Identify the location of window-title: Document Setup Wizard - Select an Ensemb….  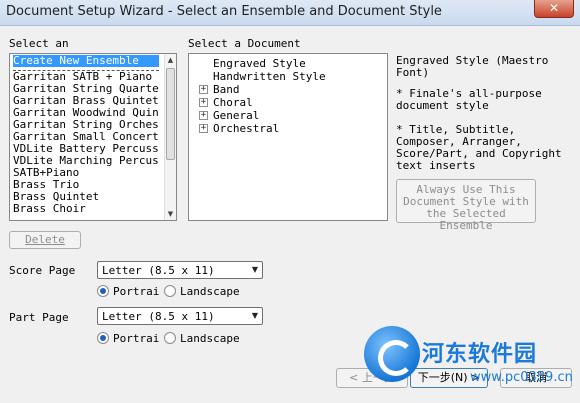
(224, 11).